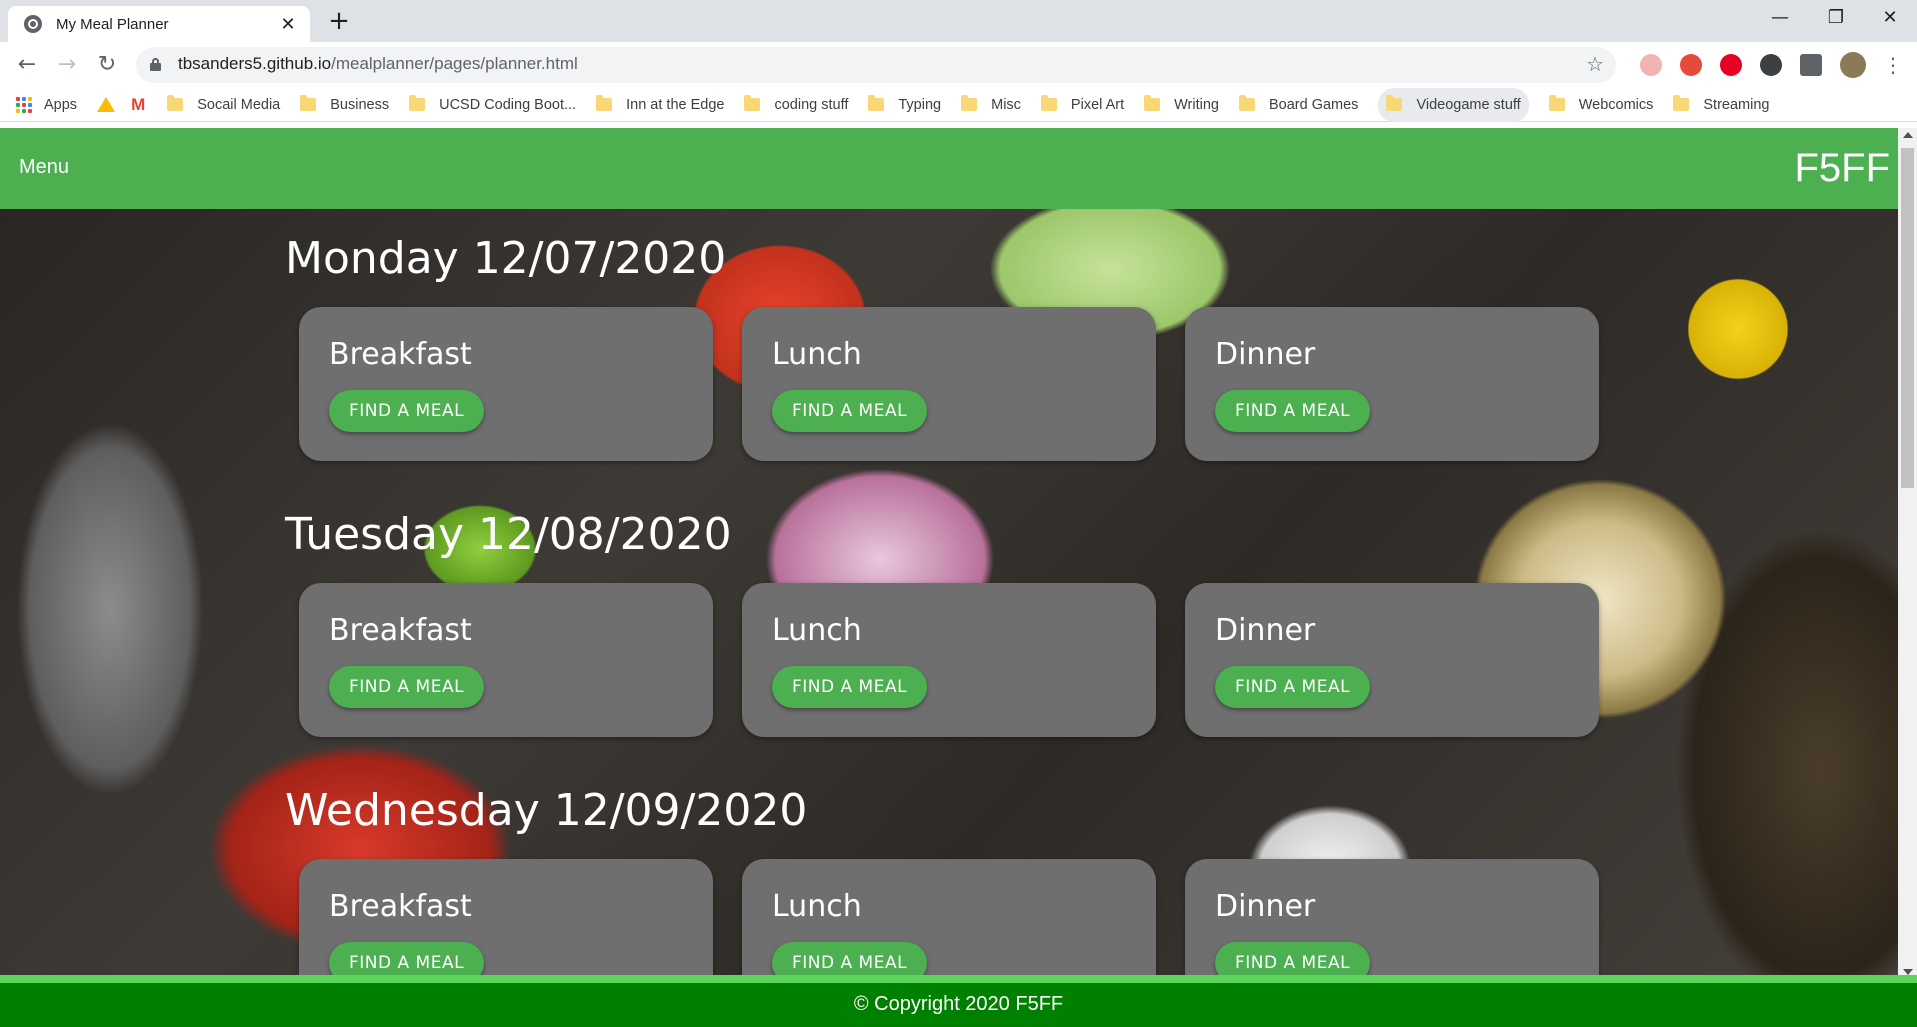 The image size is (1917, 1027). I want to click on bookmark-label: Webcomics, so click(1616, 104).